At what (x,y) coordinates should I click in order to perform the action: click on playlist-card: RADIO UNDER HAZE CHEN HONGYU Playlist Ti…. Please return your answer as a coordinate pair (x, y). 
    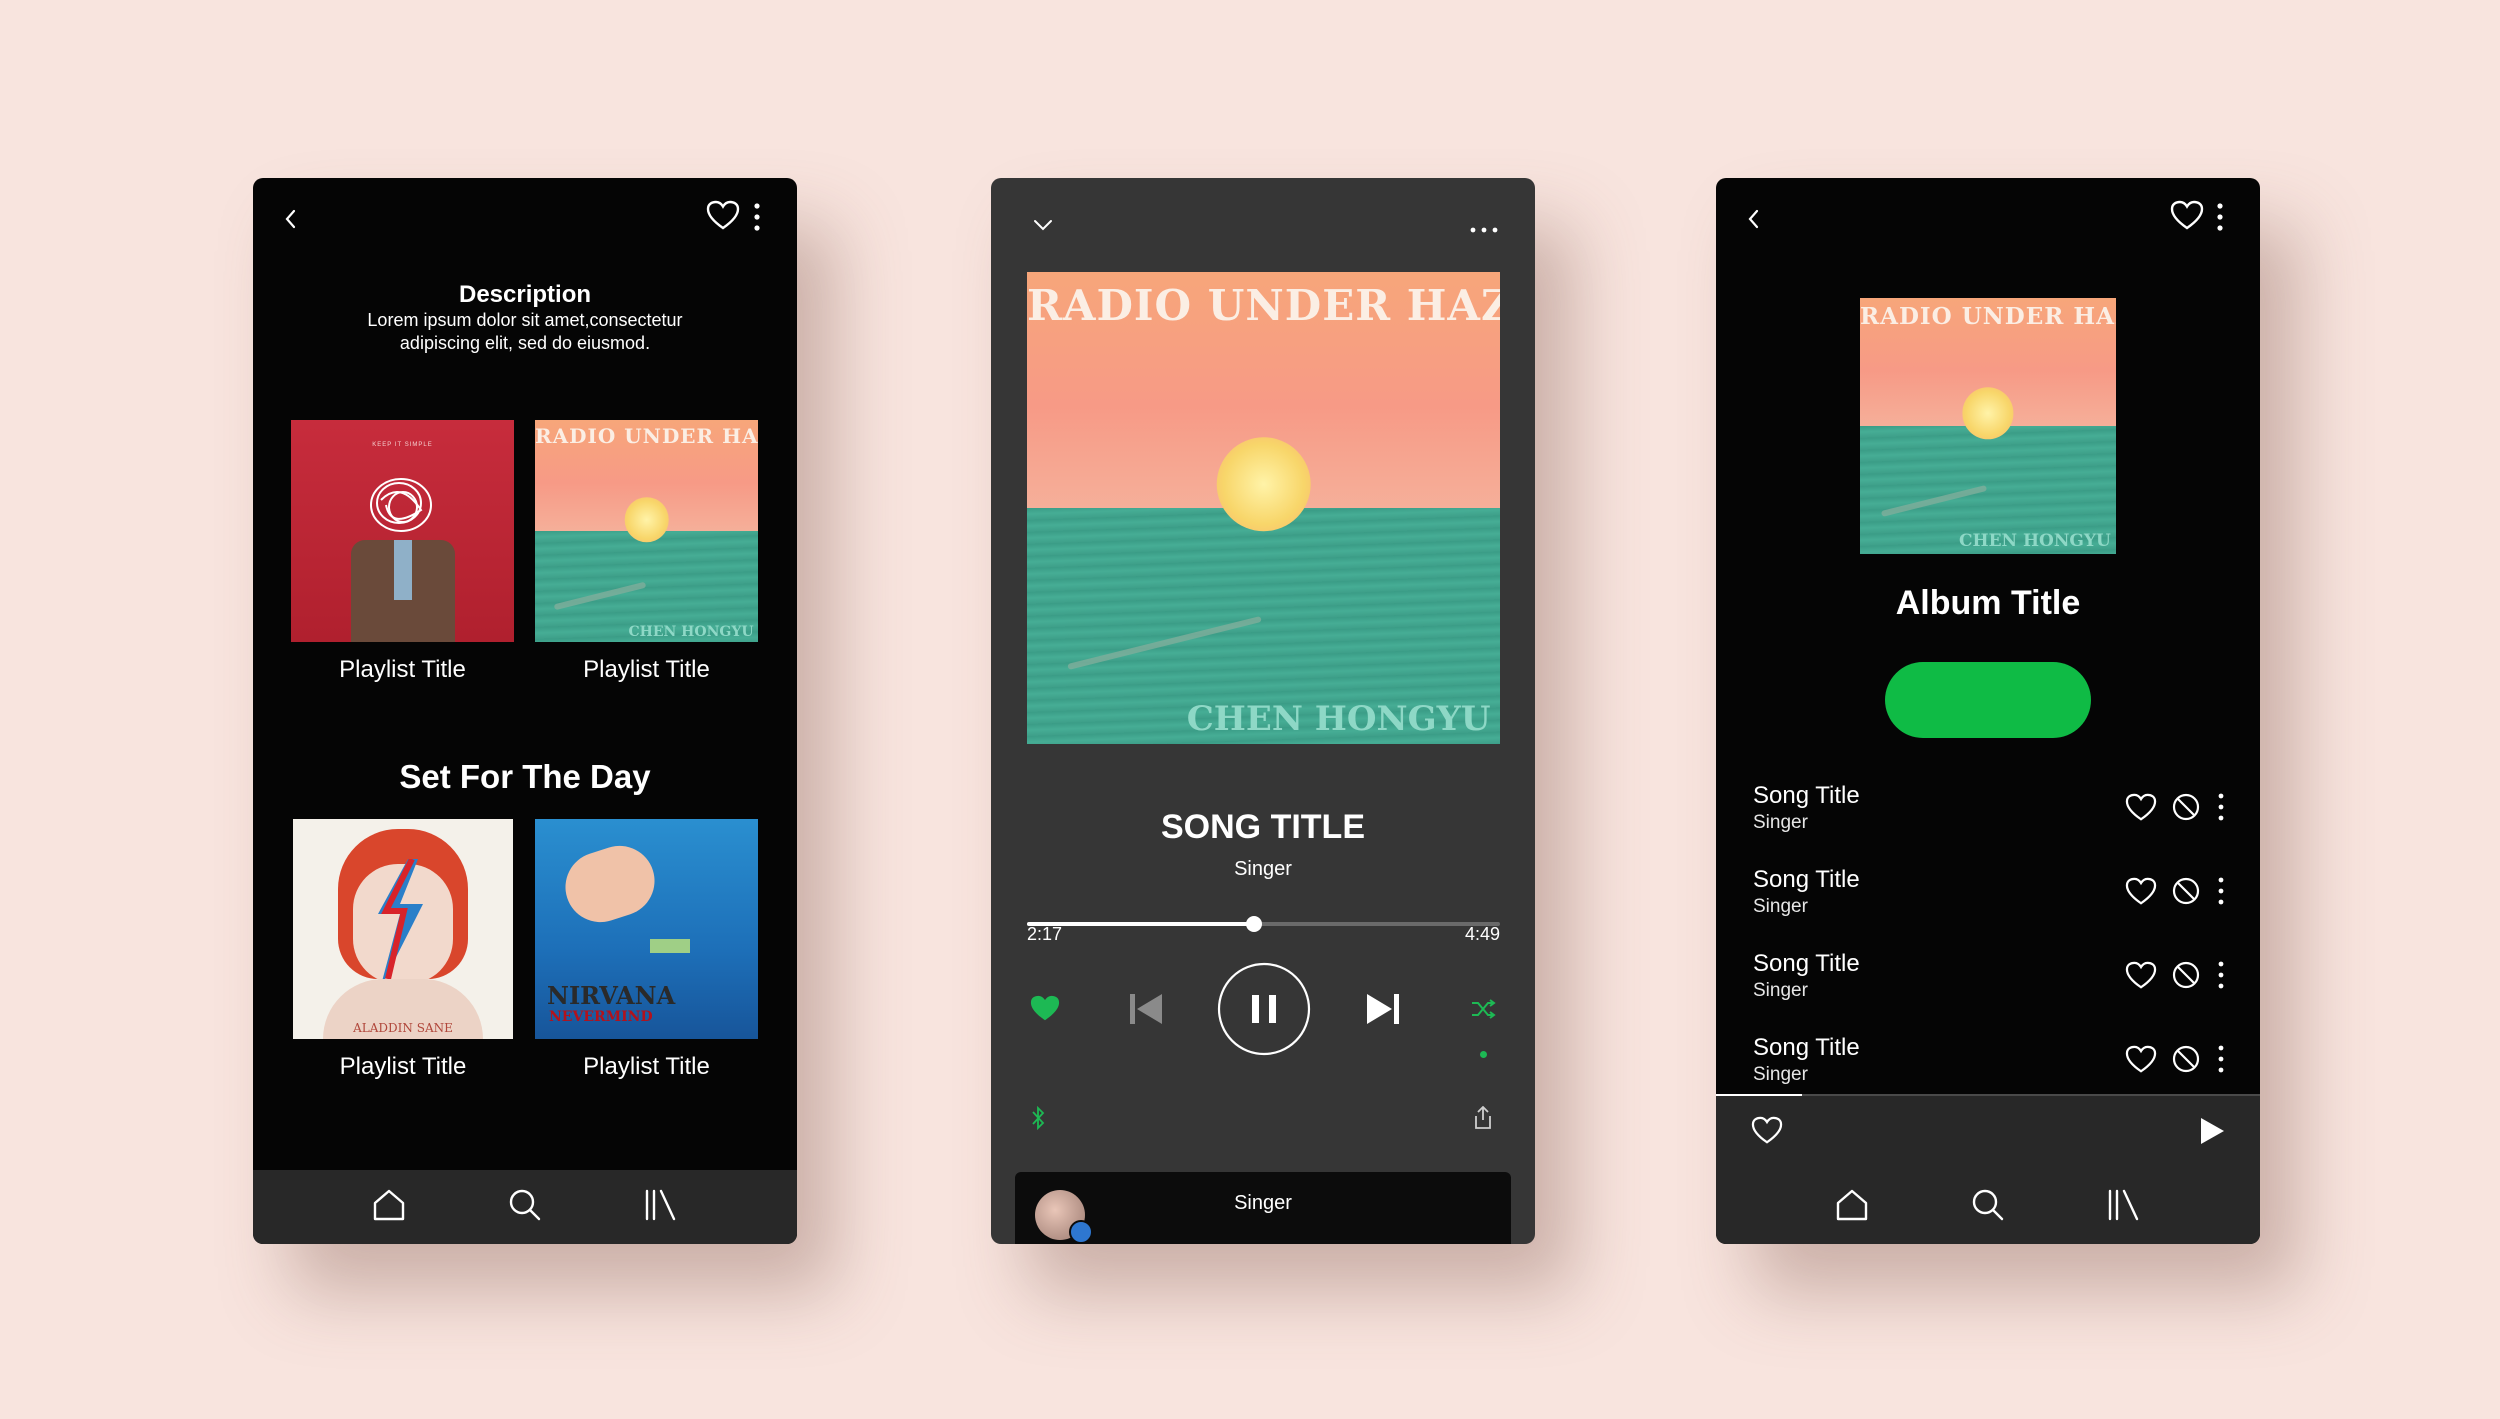
    Looking at the image, I should click on (646, 555).